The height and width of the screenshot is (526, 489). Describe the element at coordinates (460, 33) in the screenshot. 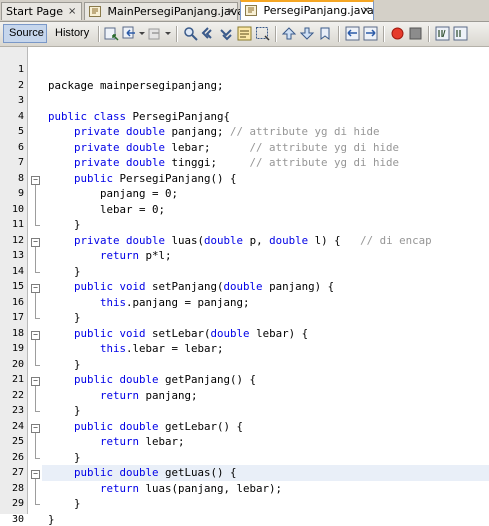

I see `uncomment-icon` at that location.